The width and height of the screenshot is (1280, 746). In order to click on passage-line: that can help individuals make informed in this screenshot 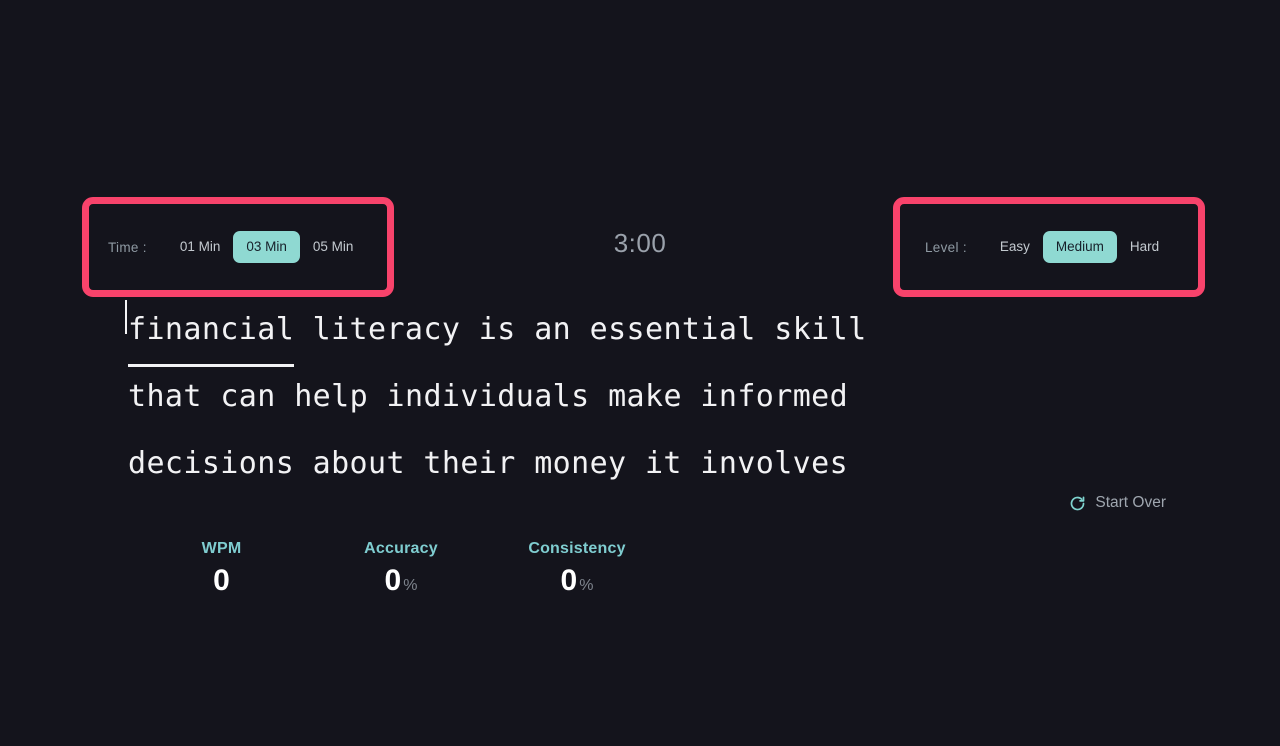, I will do `click(640, 396)`.